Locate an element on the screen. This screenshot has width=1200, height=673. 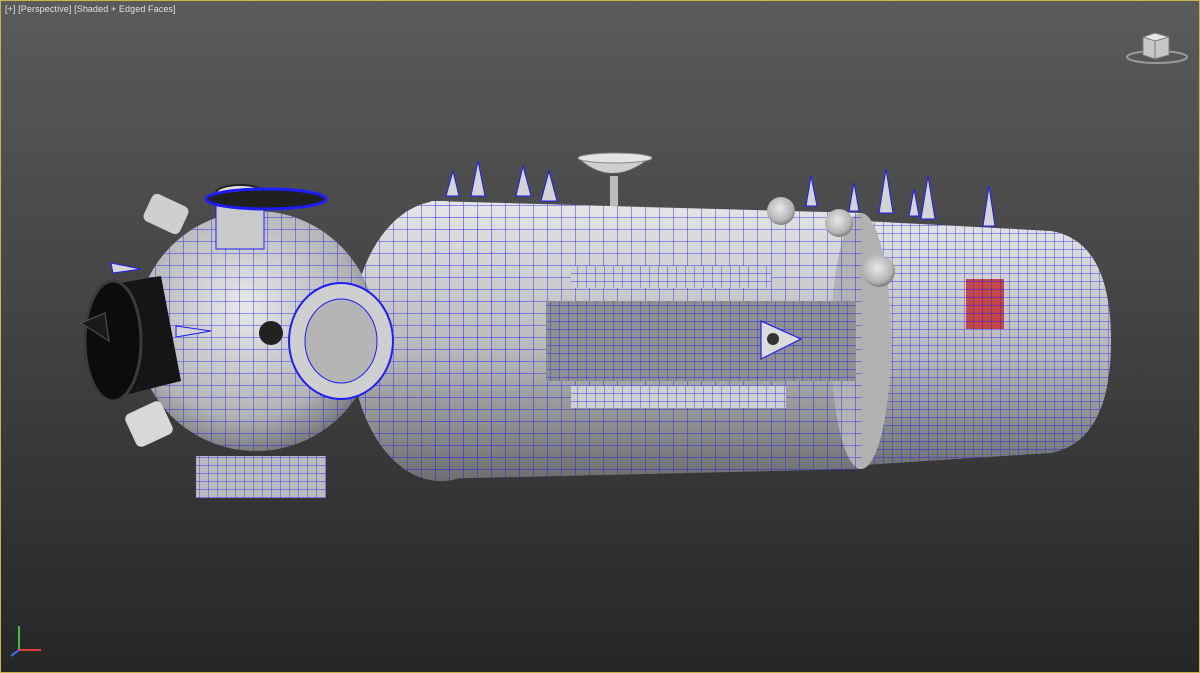
top-docking-ring is located at coordinates (266, 199).